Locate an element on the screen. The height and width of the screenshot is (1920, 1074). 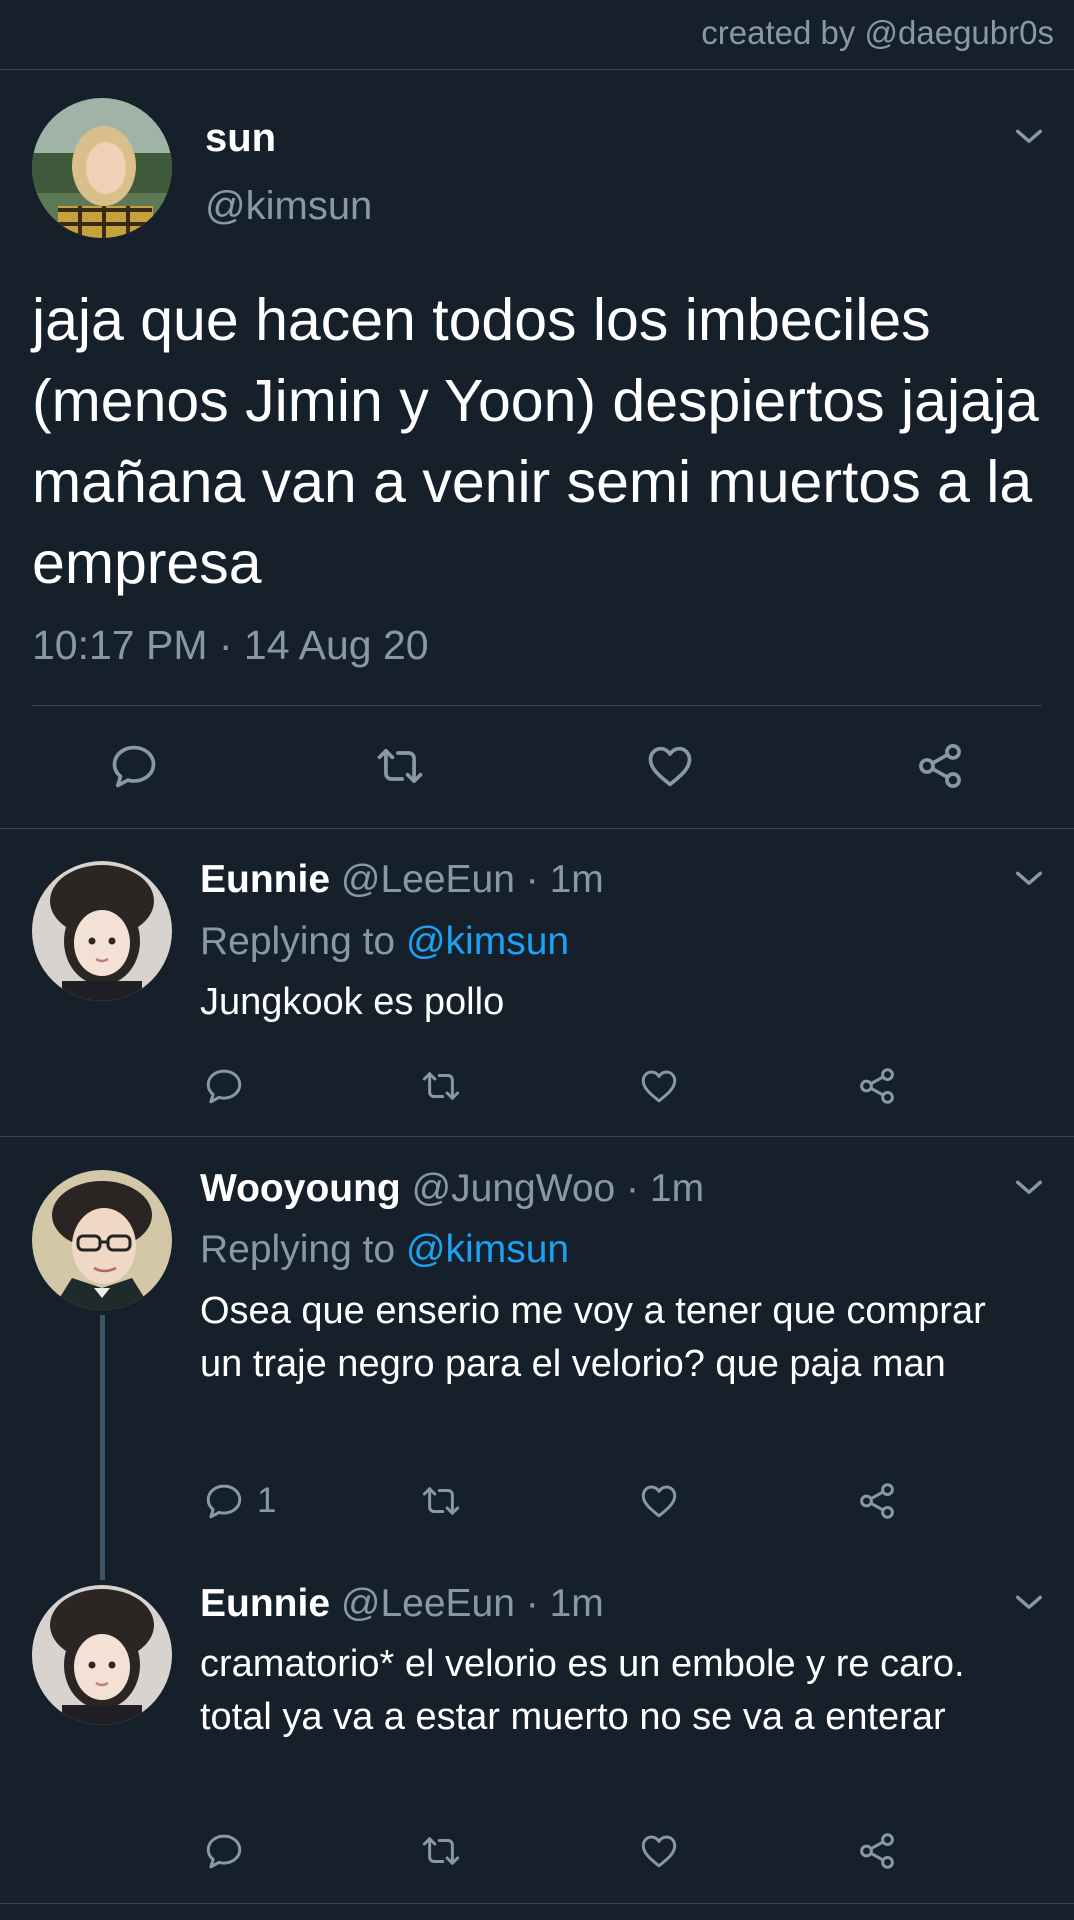
avatar-wooyoung is located at coordinates (102, 1240).